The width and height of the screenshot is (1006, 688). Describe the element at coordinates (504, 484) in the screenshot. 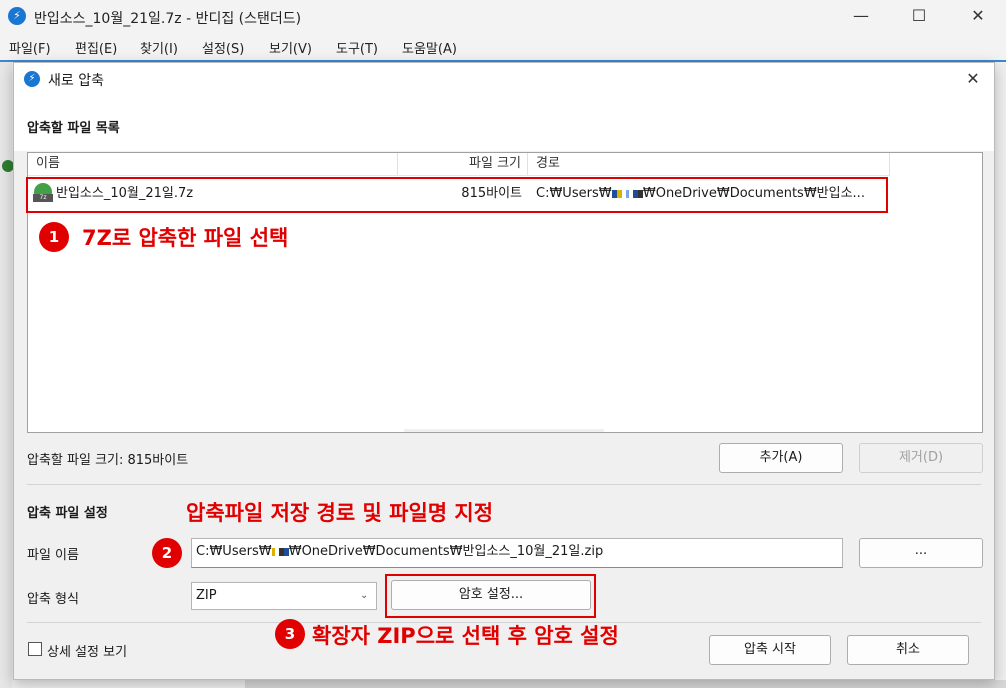

I see `section-divider` at that location.